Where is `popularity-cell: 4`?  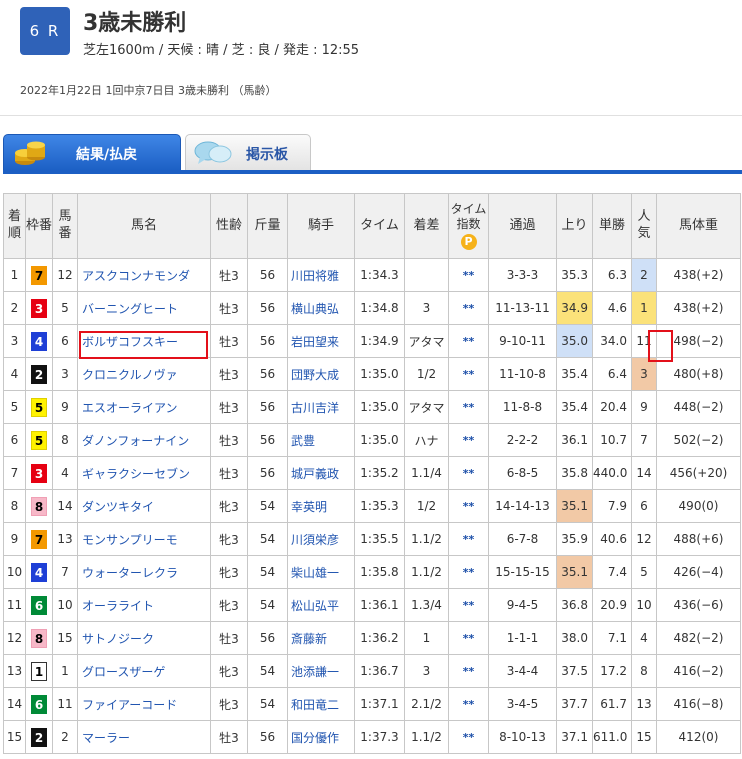
popularity-cell: 4 is located at coordinates (644, 638).